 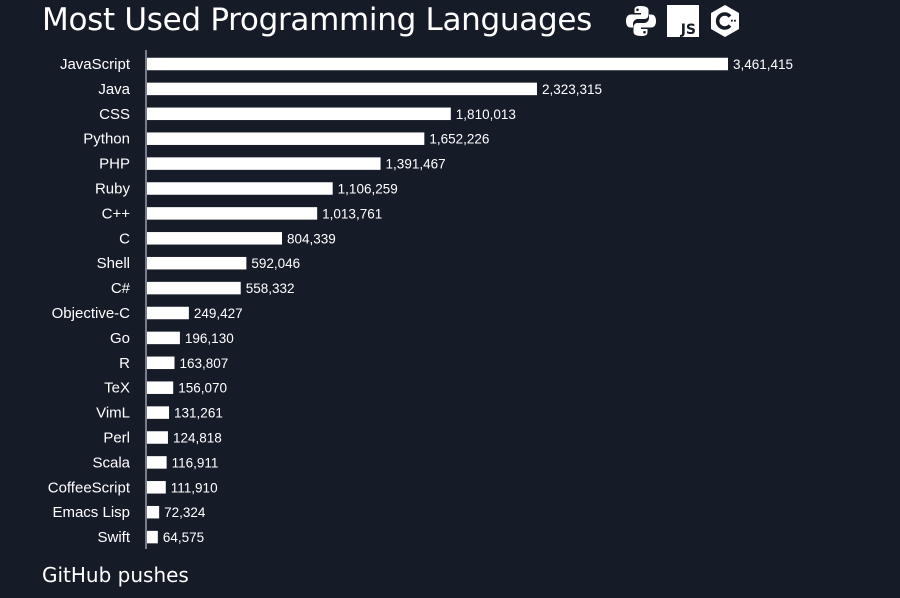 What do you see at coordinates (198, 413) in the screenshot?
I see `value-label: 131,261` at bounding box center [198, 413].